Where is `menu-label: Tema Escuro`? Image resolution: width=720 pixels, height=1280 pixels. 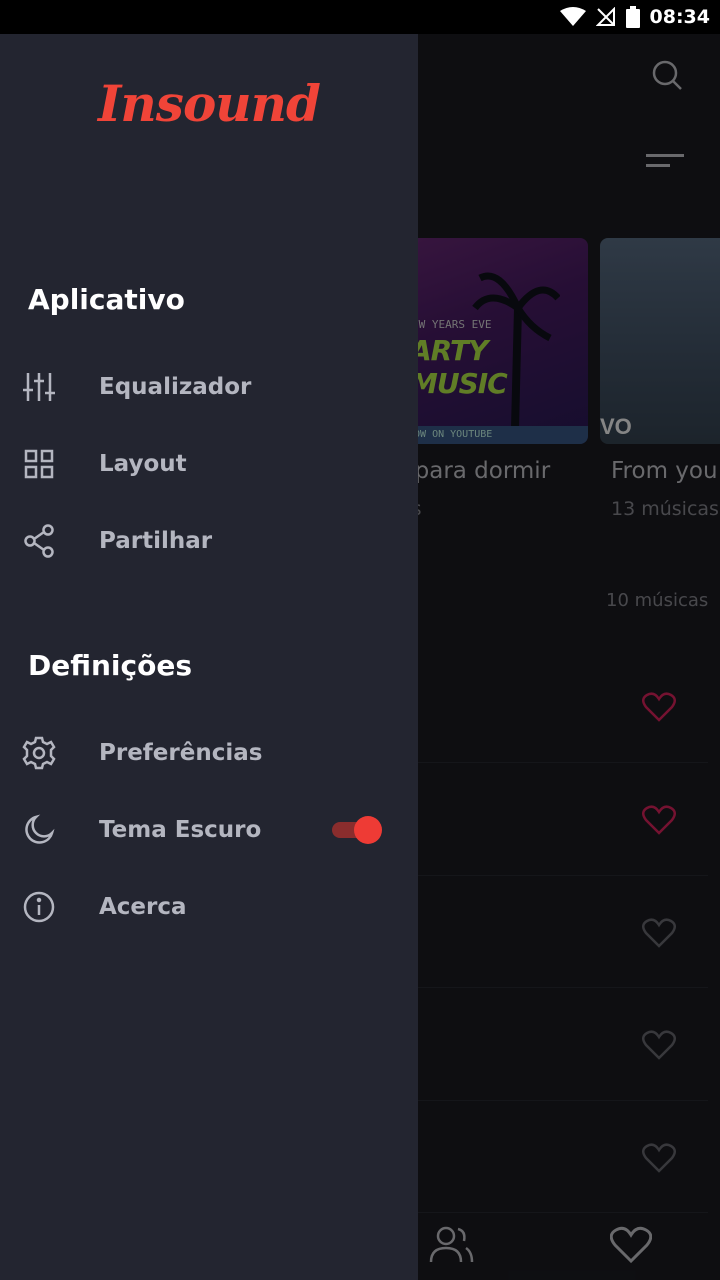 menu-label: Tema Escuro is located at coordinates (180, 830).